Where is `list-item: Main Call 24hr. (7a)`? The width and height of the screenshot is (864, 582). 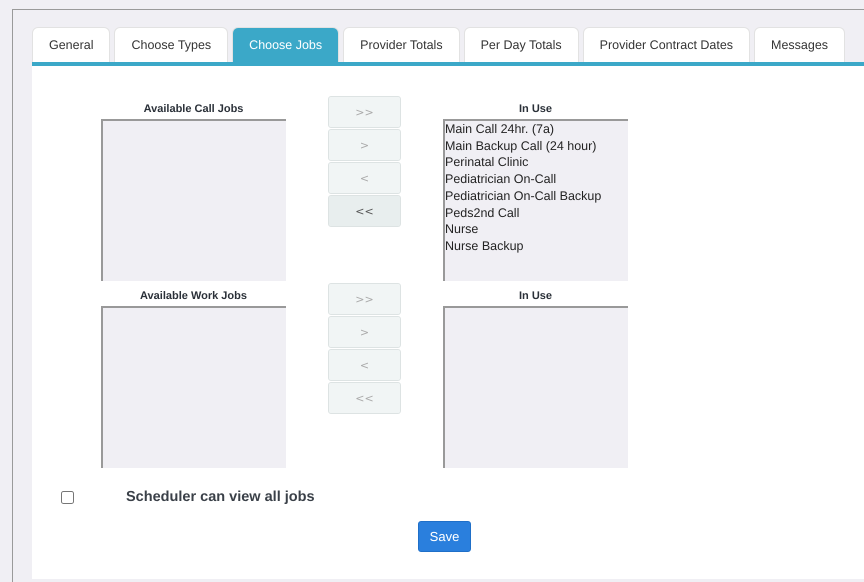 list-item: Main Call 24hr. (7a) is located at coordinates (536, 129).